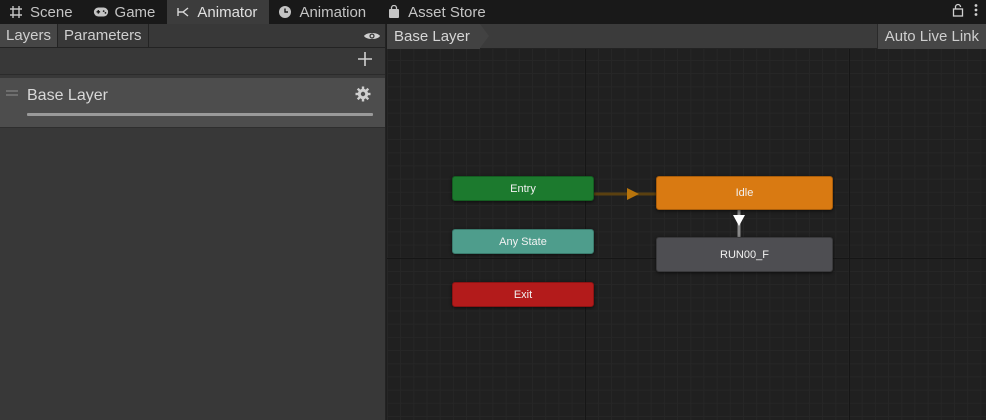  I want to click on tab-game: Game, so click(126, 12).